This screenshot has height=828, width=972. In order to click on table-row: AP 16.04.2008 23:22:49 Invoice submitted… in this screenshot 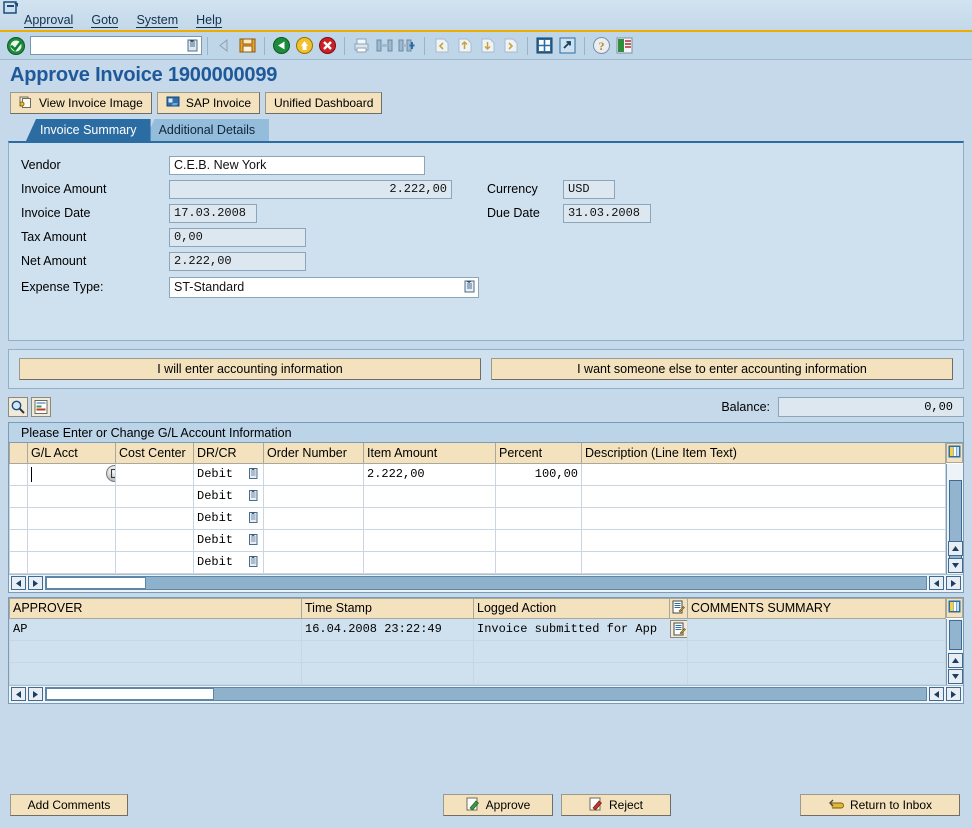, I will do `click(477, 629)`.